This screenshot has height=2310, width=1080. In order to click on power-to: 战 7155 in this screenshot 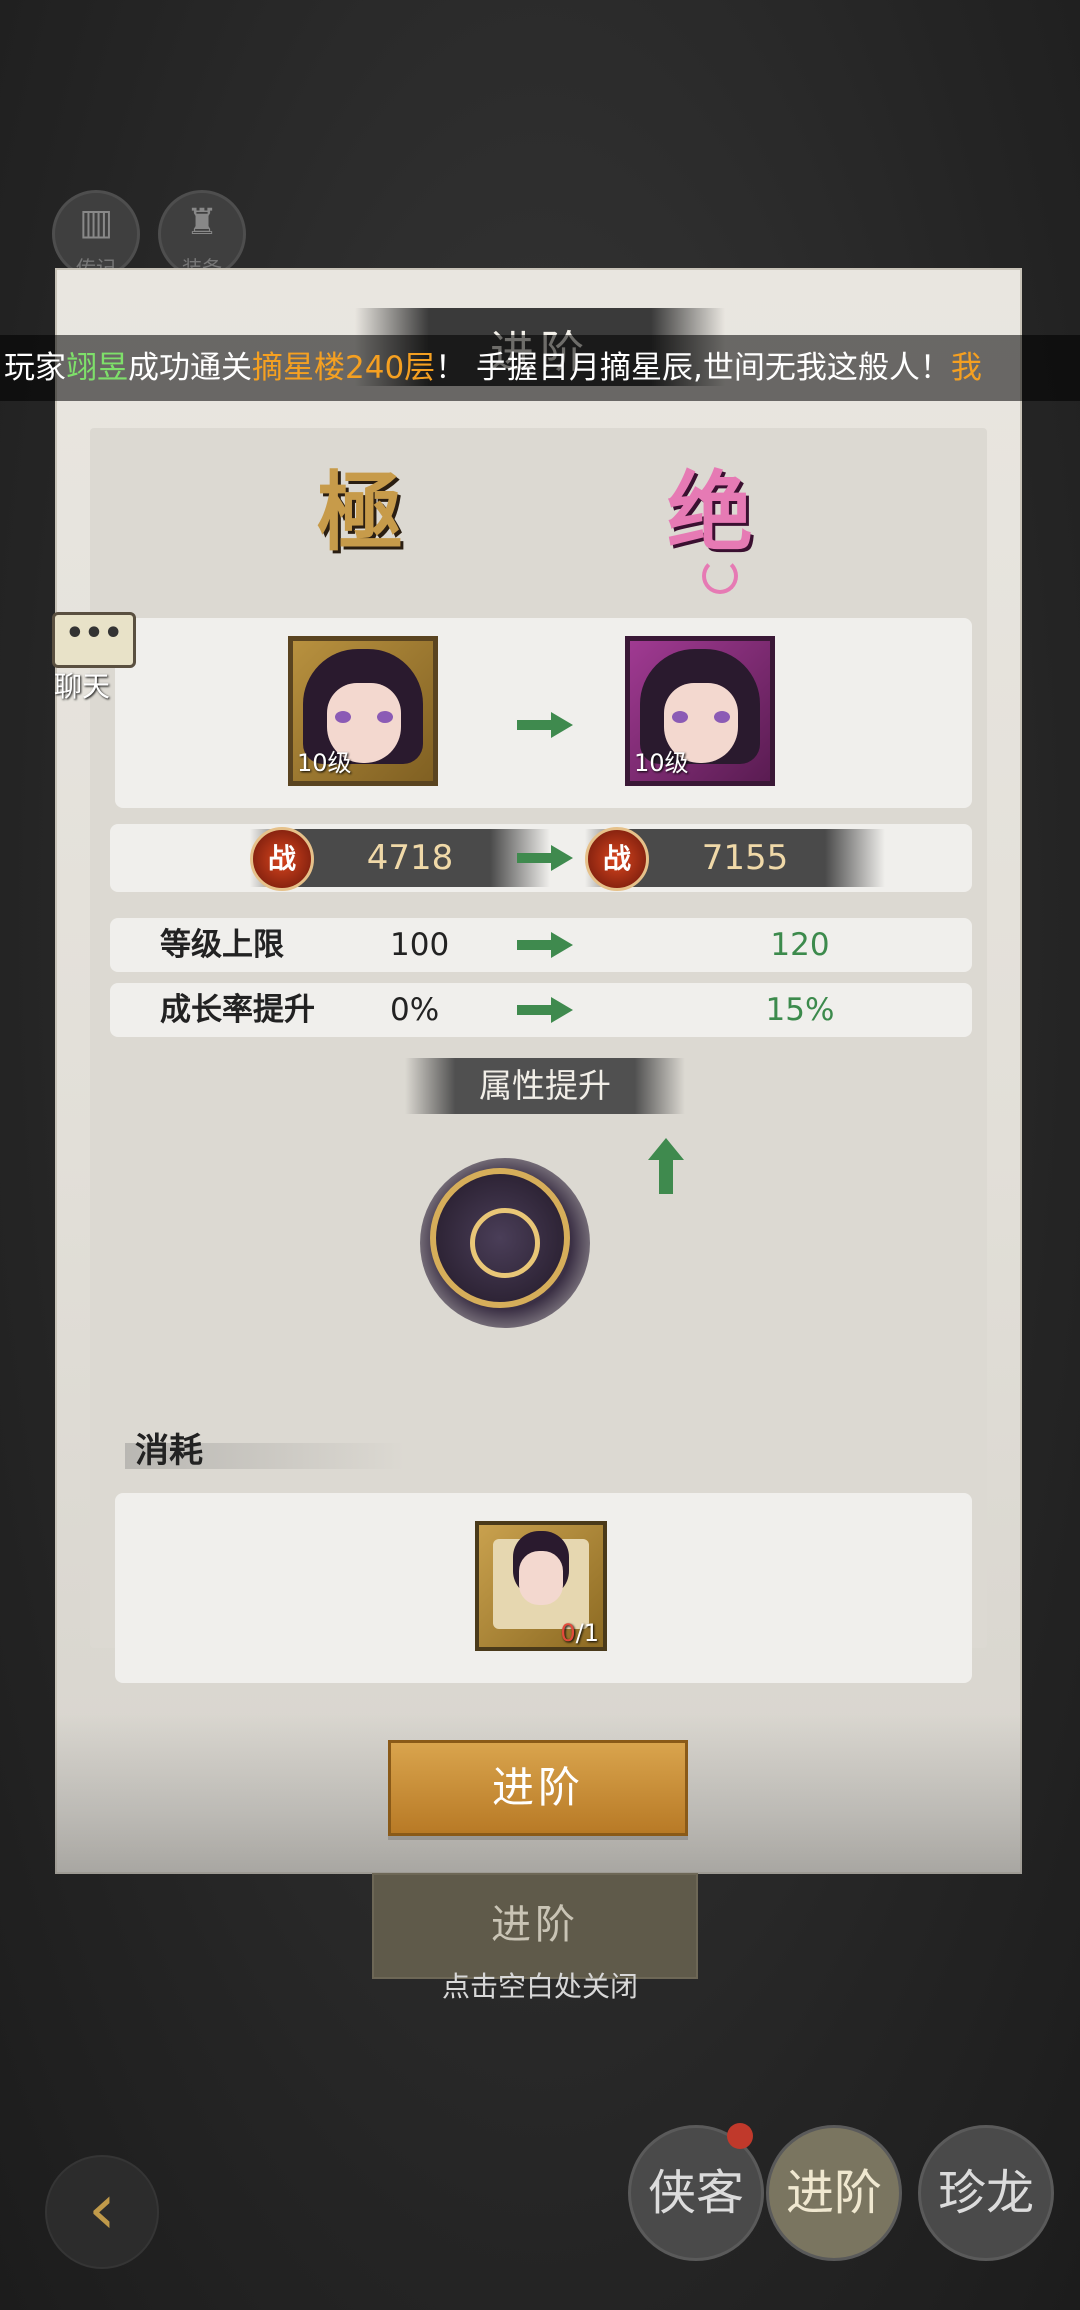, I will do `click(735, 859)`.